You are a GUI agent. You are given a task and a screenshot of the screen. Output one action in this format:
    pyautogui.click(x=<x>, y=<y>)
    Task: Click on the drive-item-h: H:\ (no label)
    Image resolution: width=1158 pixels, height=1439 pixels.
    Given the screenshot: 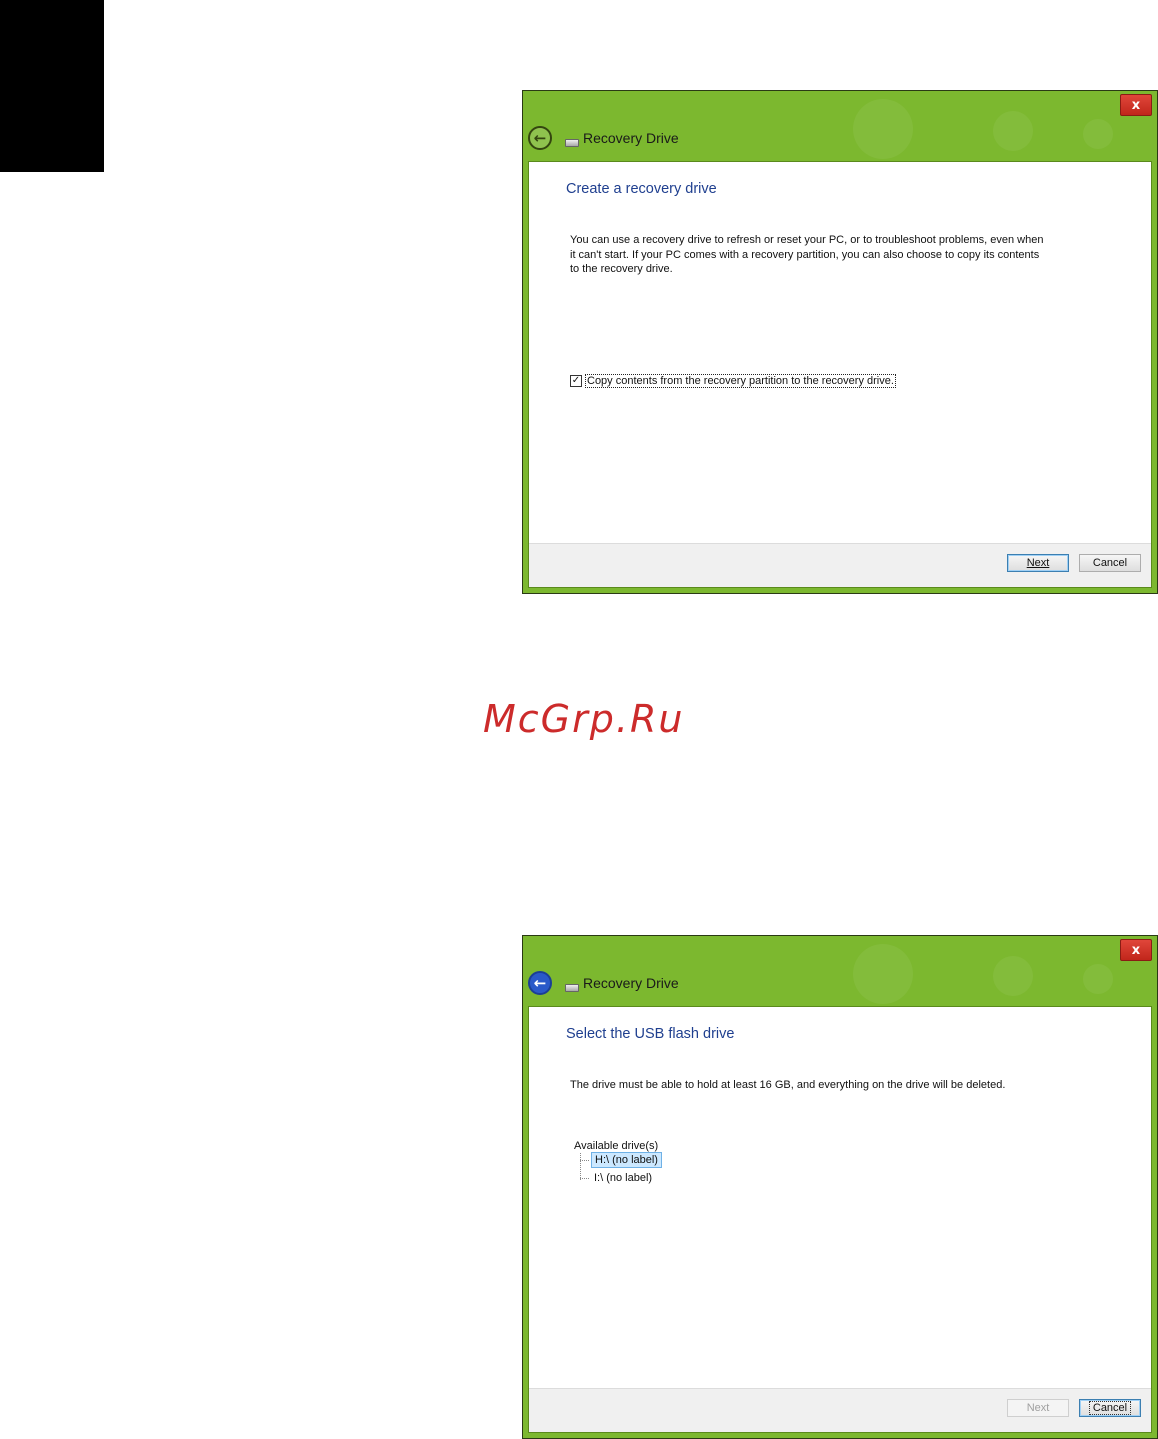 What is the action you would take?
    pyautogui.click(x=621, y=1160)
    